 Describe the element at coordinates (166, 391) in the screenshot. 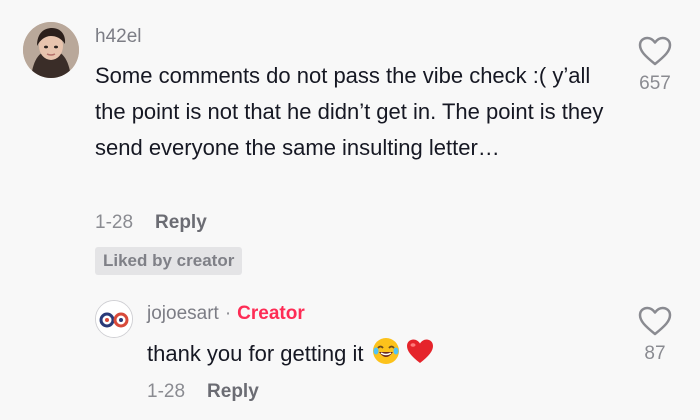

I see `reply-date: 1-28` at that location.